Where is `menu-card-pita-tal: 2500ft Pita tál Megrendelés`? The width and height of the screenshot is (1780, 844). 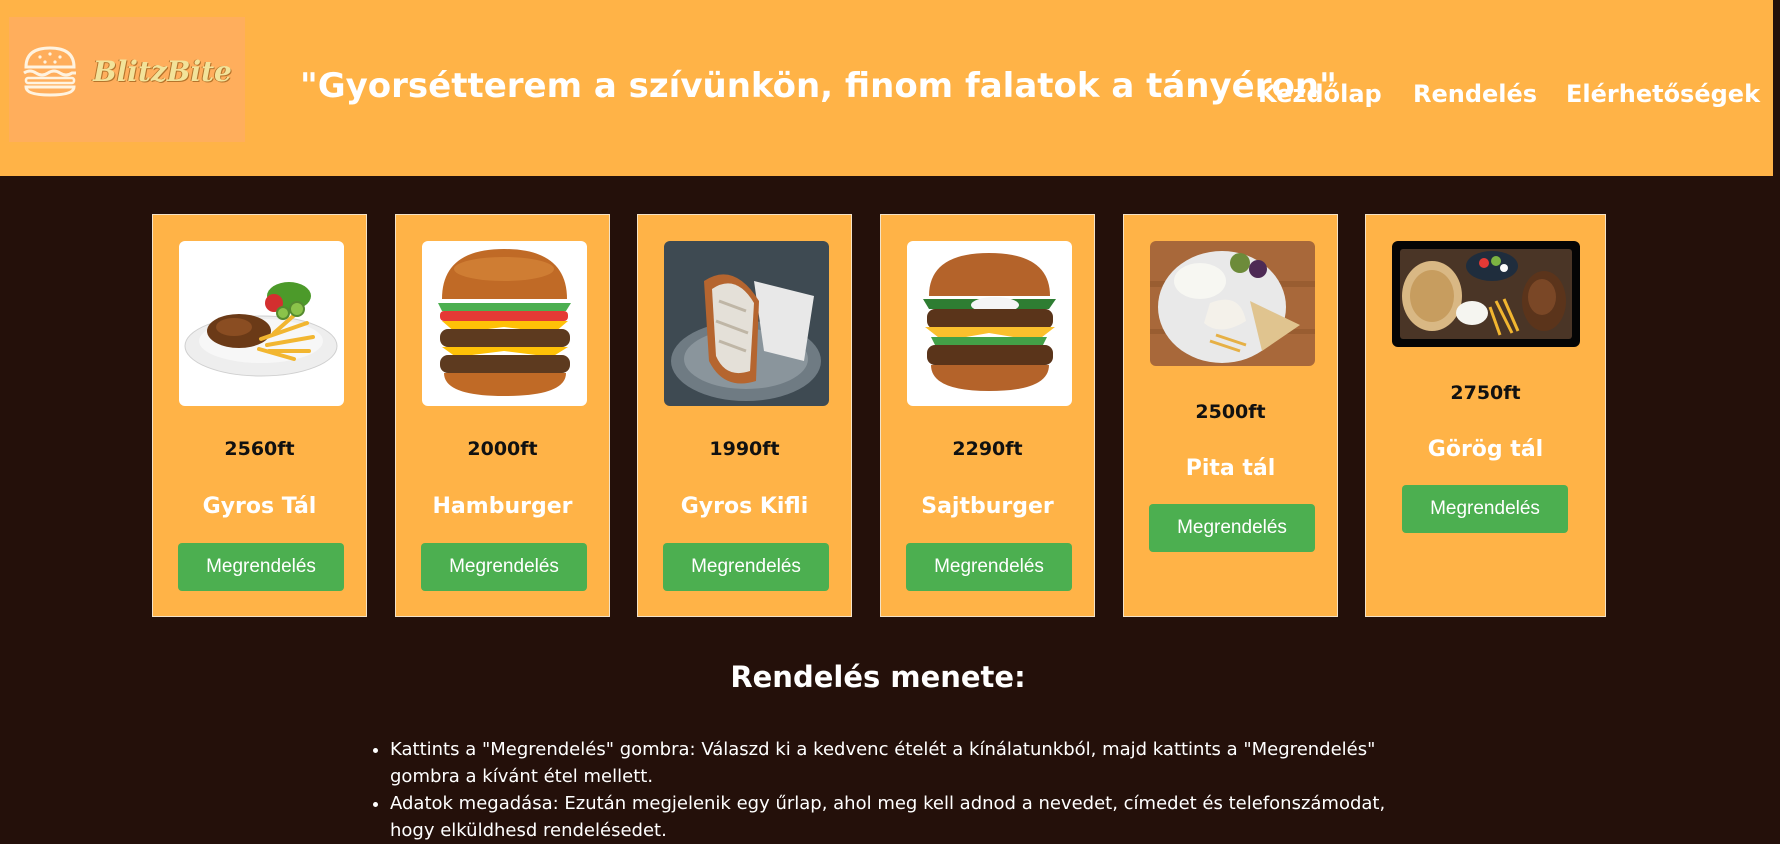 menu-card-pita-tal: 2500ft Pita tál Megrendelés is located at coordinates (1230, 415).